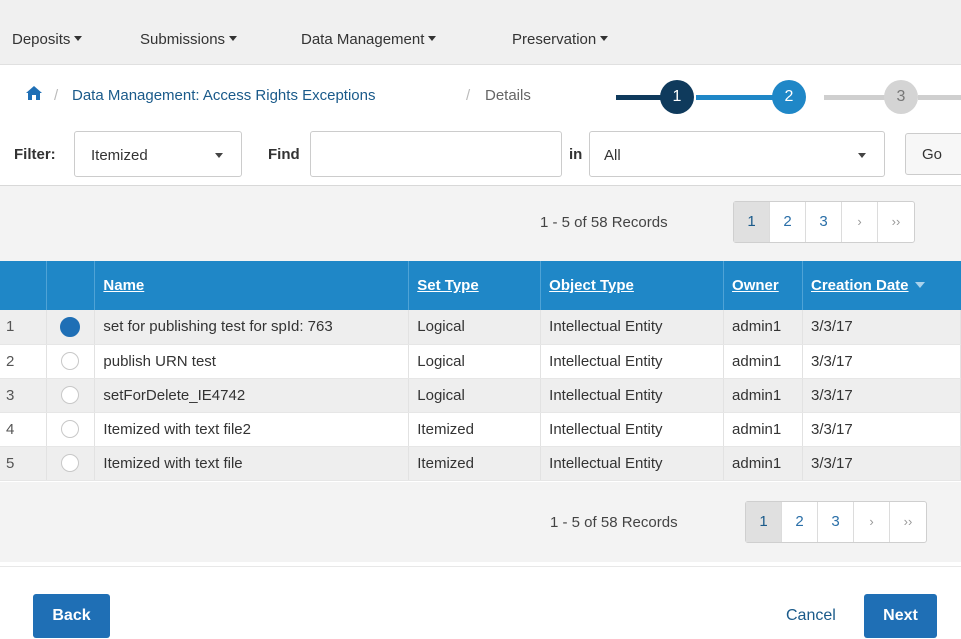 The image size is (961, 639). Describe the element at coordinates (284, 154) in the screenshot. I see `find-label: Find` at that location.